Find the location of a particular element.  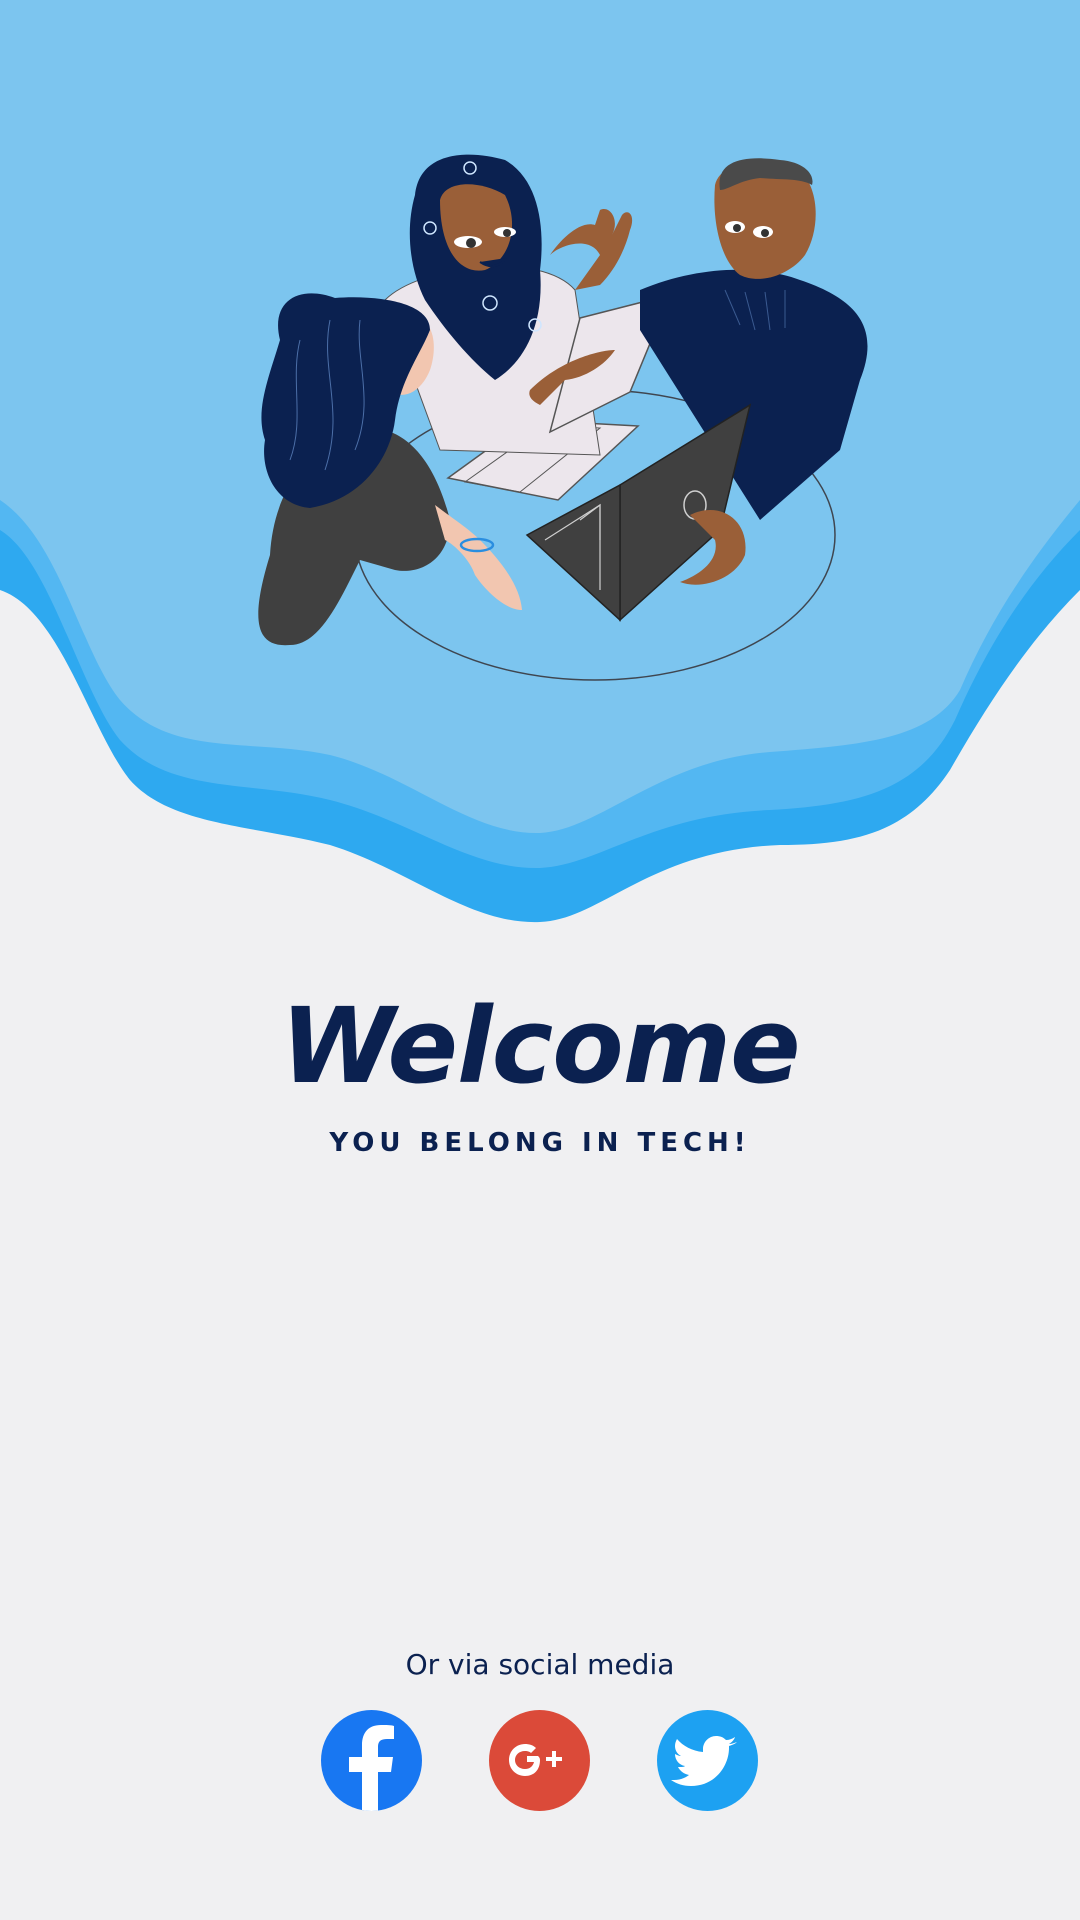

facebook-icon is located at coordinates (371, 1768).